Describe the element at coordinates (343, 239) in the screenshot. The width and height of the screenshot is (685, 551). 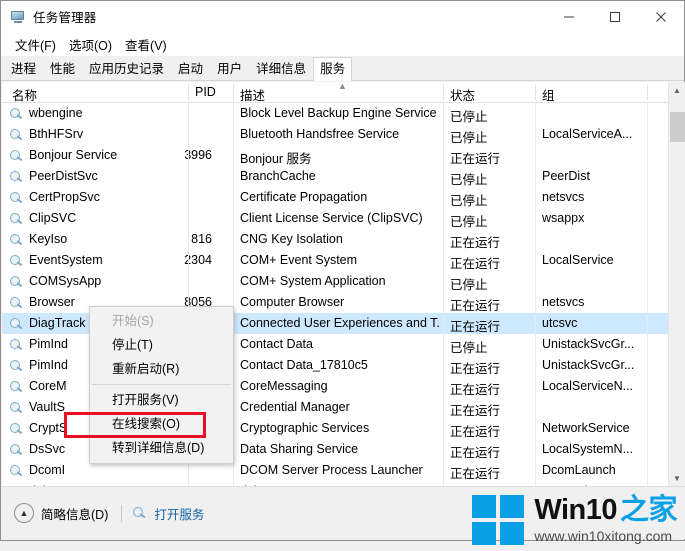
I see `table-row: KeyIso 816 CNG Key Isolation 正在运行` at that location.